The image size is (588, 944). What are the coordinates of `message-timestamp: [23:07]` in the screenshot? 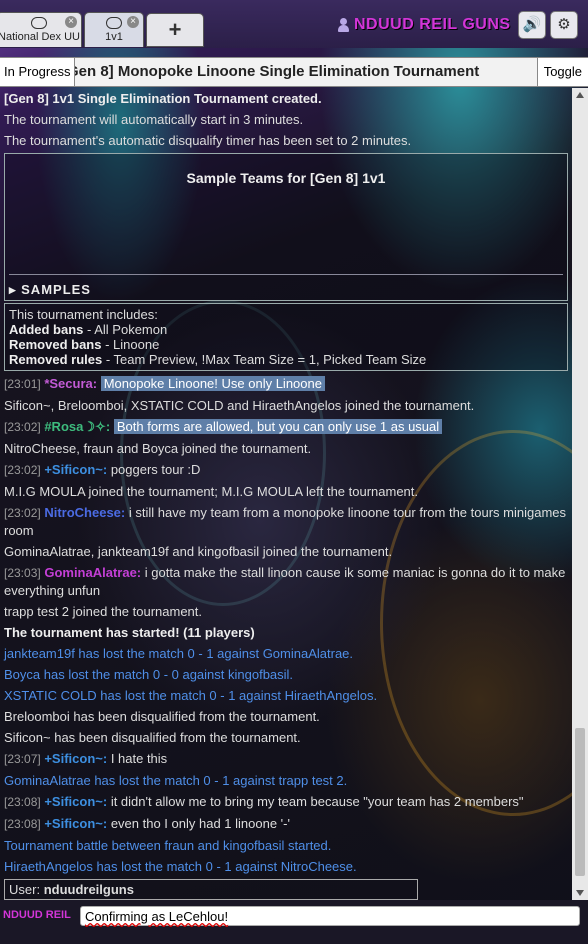 It's located at (22, 759).